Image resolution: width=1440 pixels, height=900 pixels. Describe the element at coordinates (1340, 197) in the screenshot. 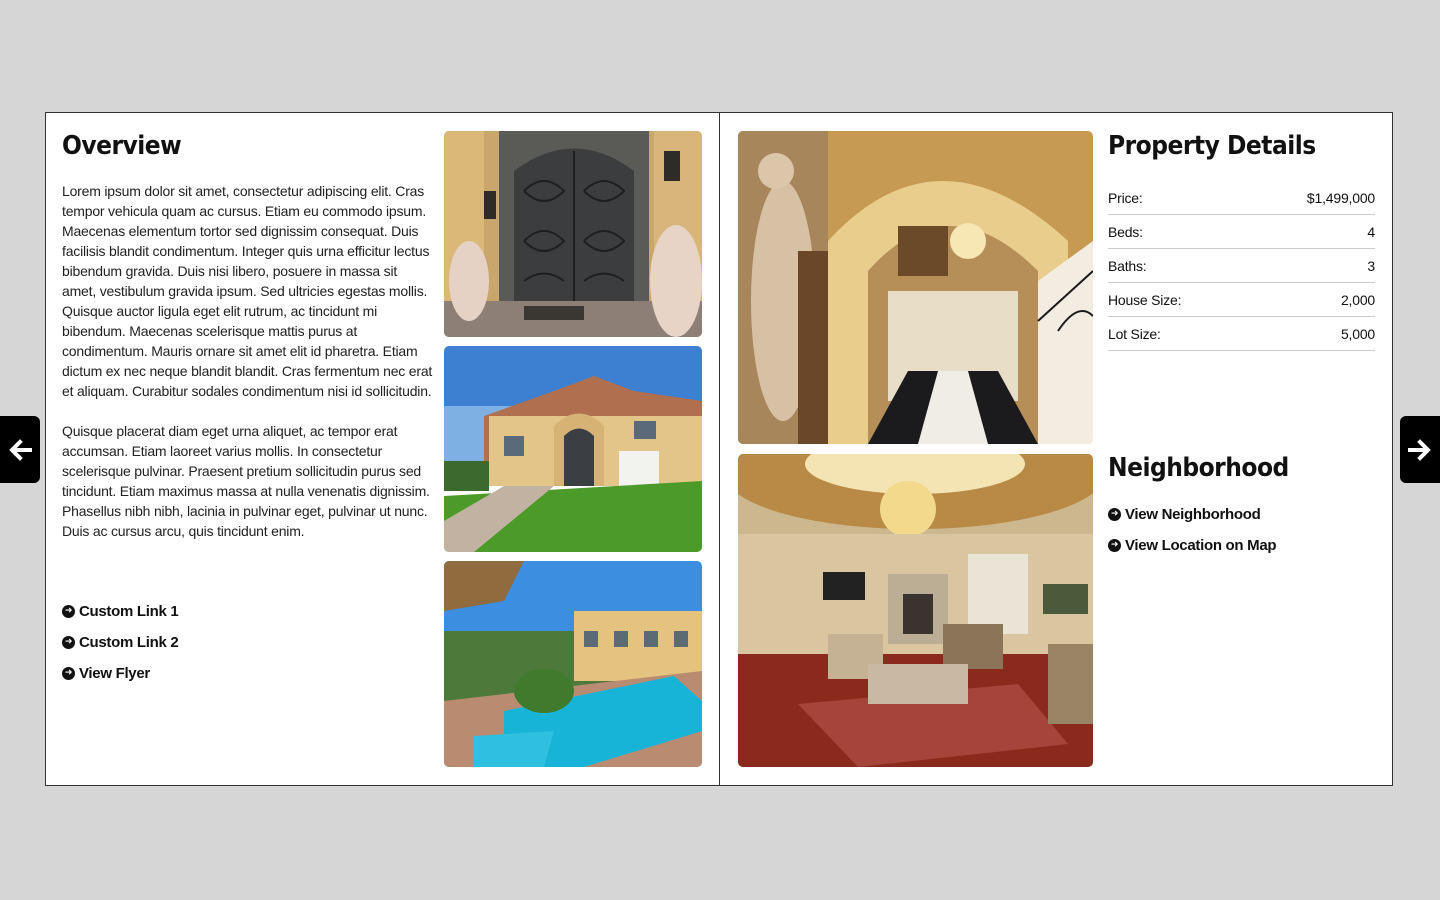

I see `detail-value: $1,499,000` at that location.